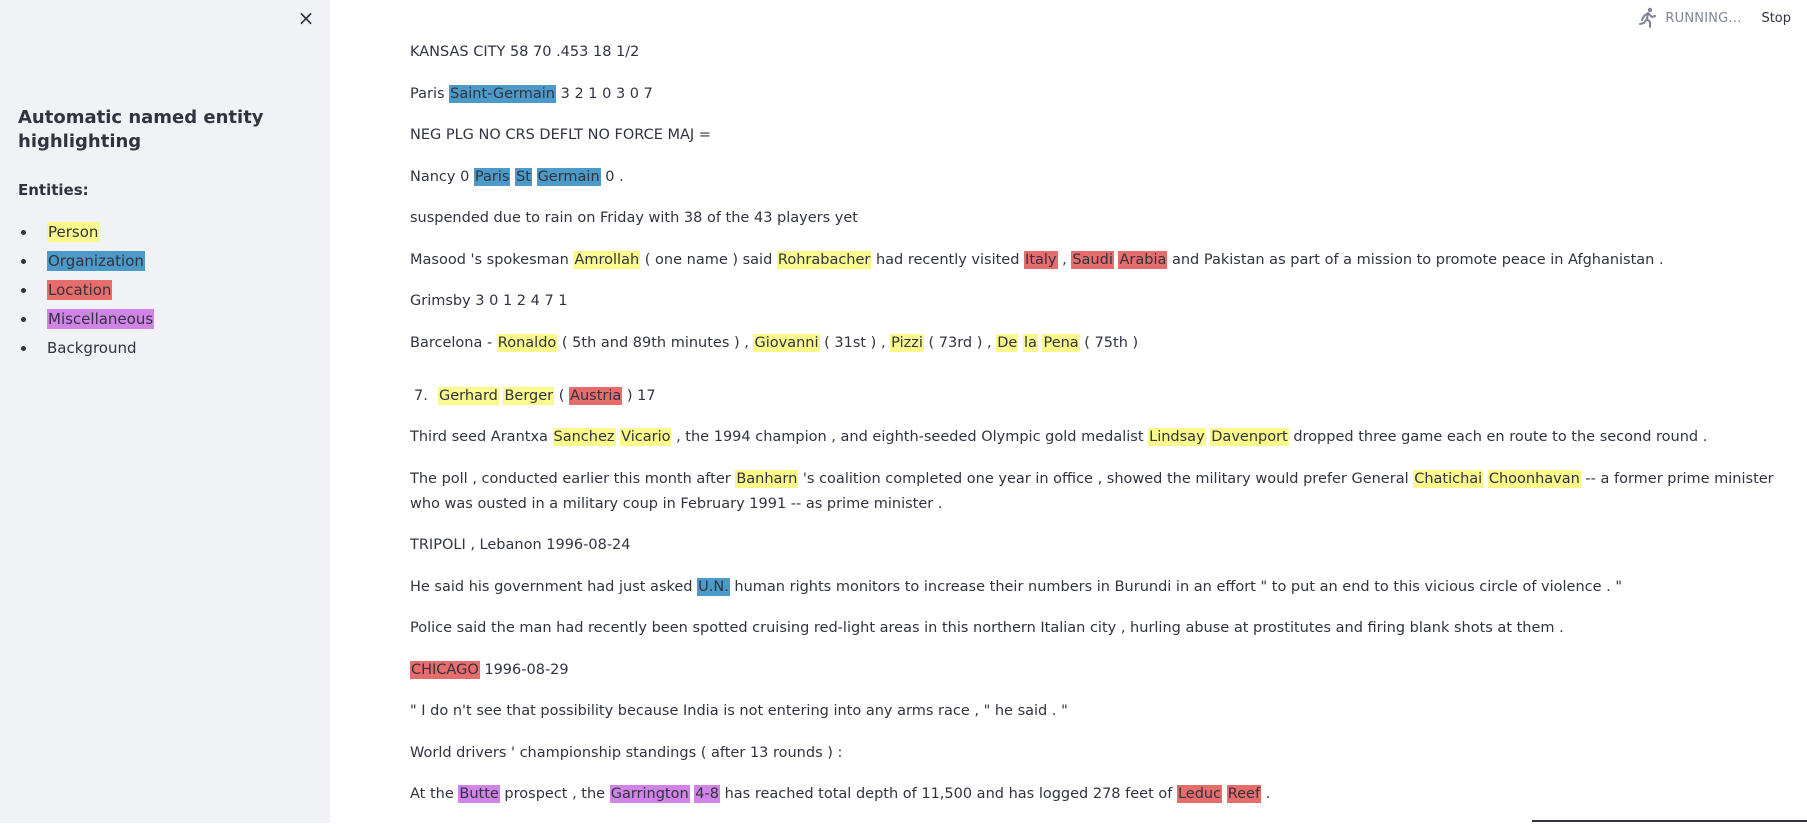 The height and width of the screenshot is (824, 1807). I want to click on entity-per: Davenport, so click(1249, 437).